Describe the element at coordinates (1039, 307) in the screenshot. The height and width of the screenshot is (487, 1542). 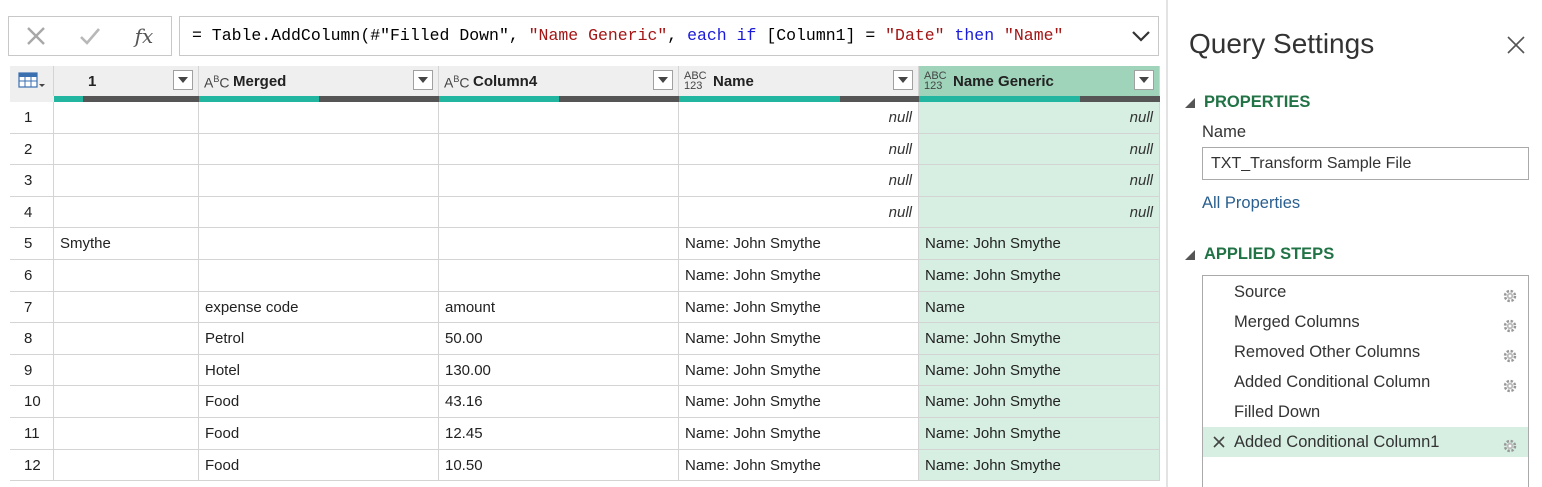
I see `table-cell: Name` at that location.